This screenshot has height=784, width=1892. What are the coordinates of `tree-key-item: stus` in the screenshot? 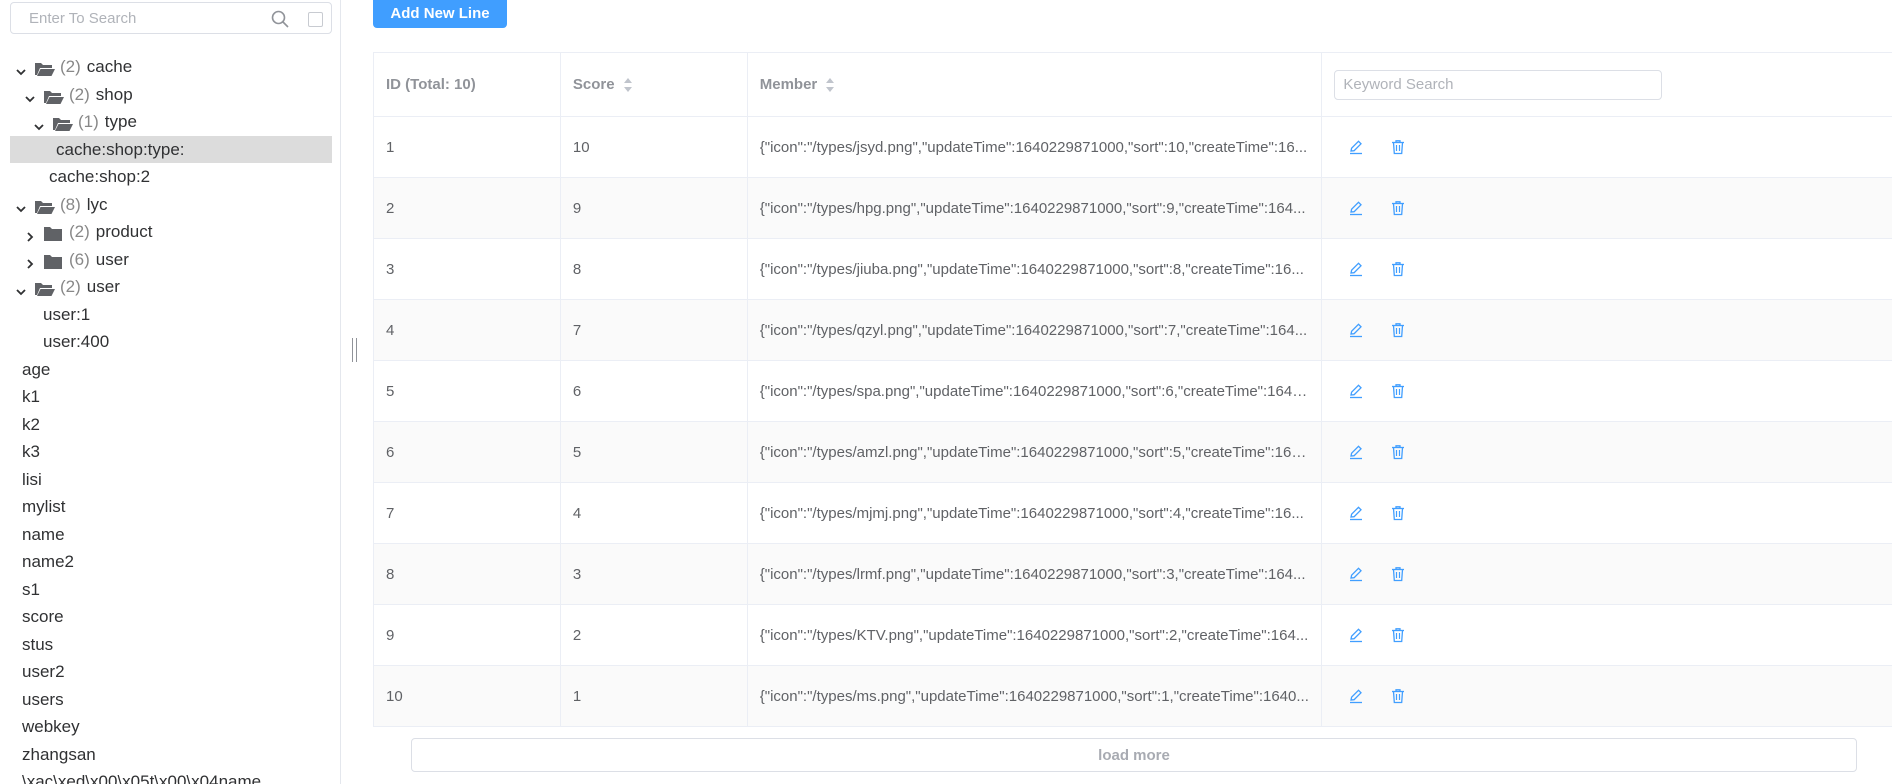 It's located at (171, 645).